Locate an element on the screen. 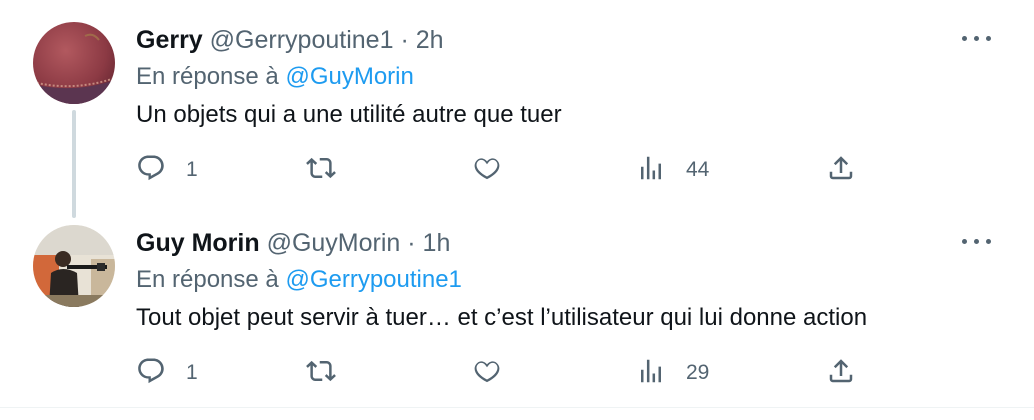 The width and height of the screenshot is (1034, 420). views-button: 29 is located at coordinates (672, 373).